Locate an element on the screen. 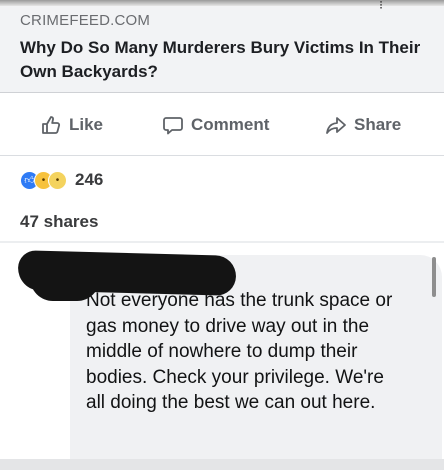 Image resolution: width=444 pixels, height=470 pixels. like-label: Like is located at coordinates (86, 124).